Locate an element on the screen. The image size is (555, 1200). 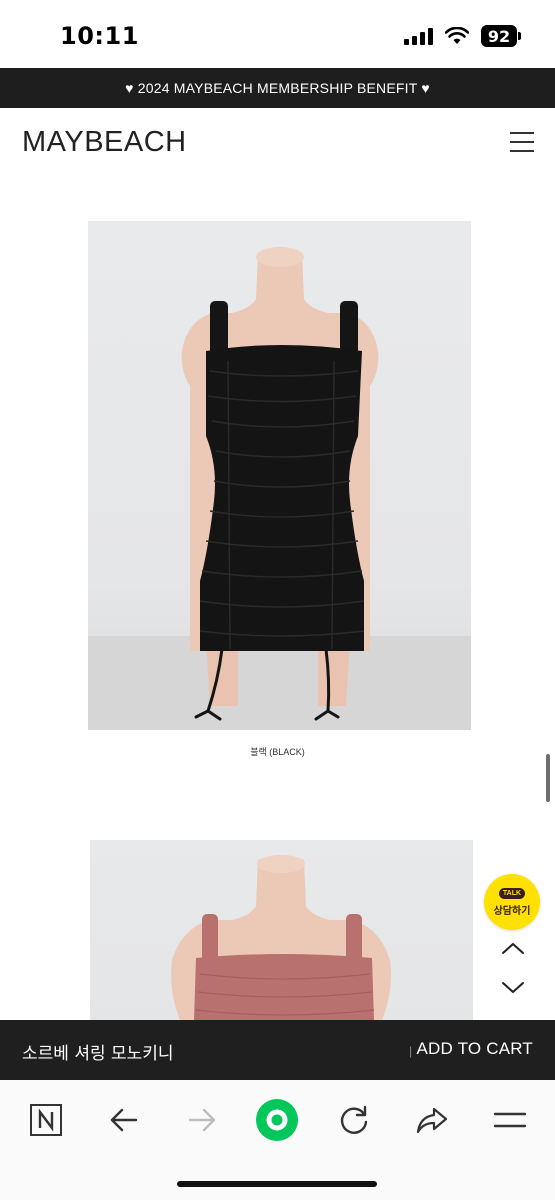
talk-consult-button: TALK 상담하기 is located at coordinates (512, 902).